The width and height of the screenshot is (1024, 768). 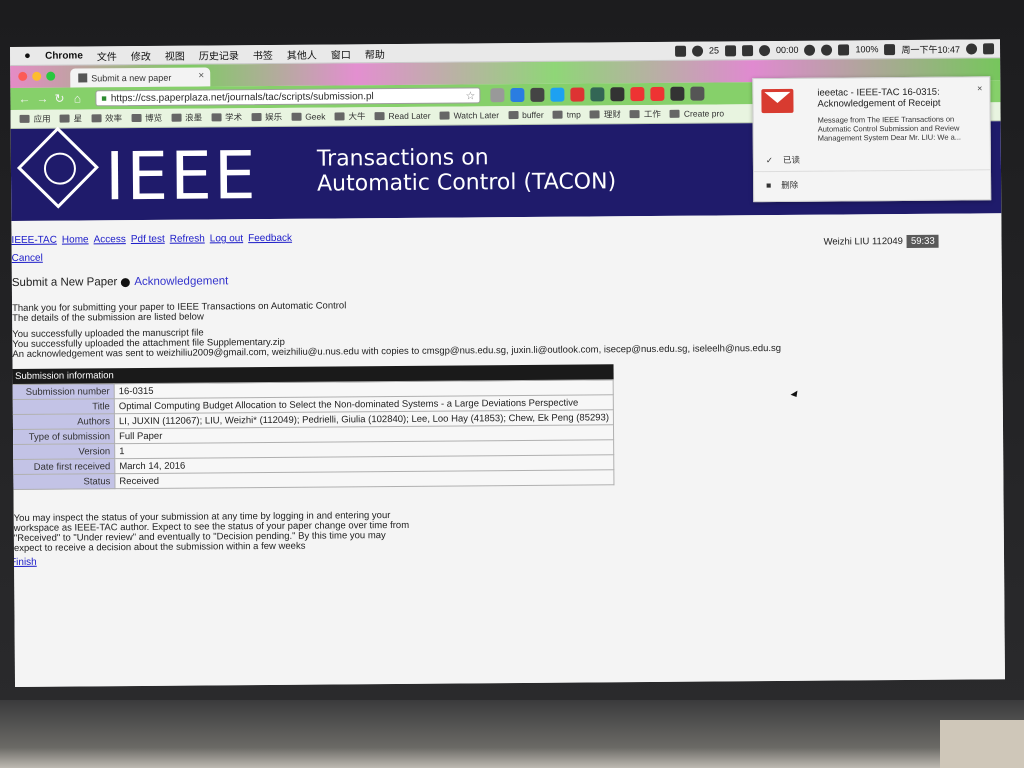 What do you see at coordinates (42, 99) in the screenshot?
I see `forward-icon: →` at bounding box center [42, 99].